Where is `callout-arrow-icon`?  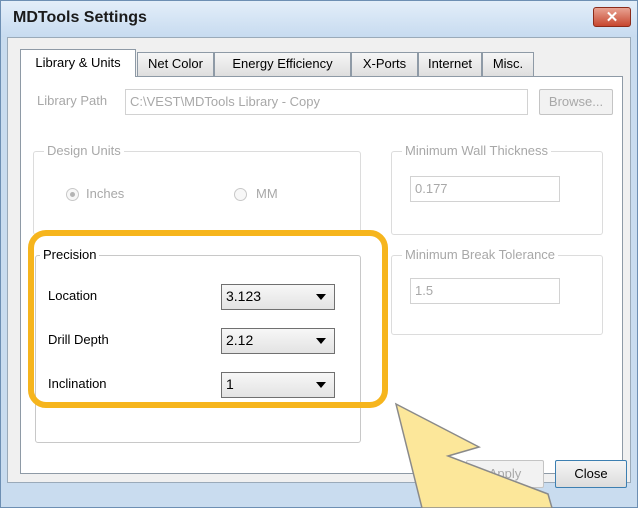 callout-arrow-icon is located at coordinates (473, 455).